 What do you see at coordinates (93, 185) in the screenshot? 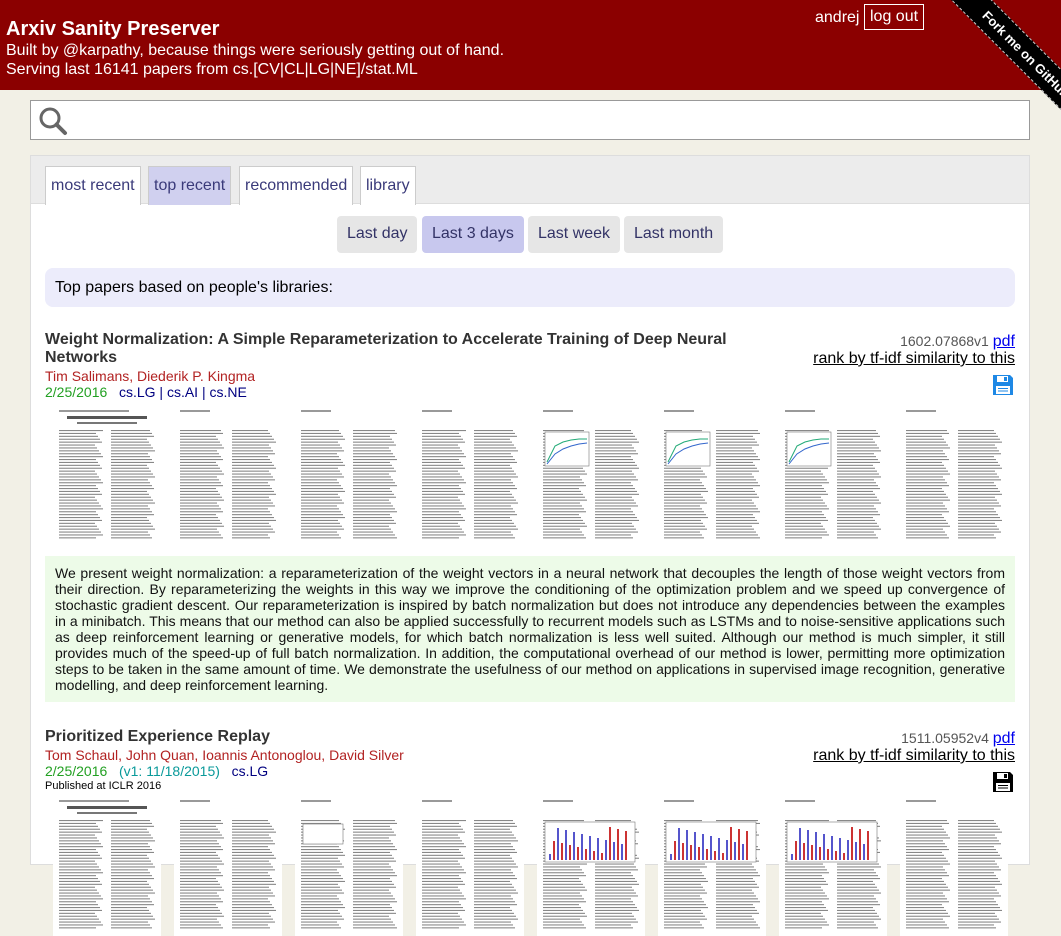
I see `tab-most-recent: most recent` at bounding box center [93, 185].